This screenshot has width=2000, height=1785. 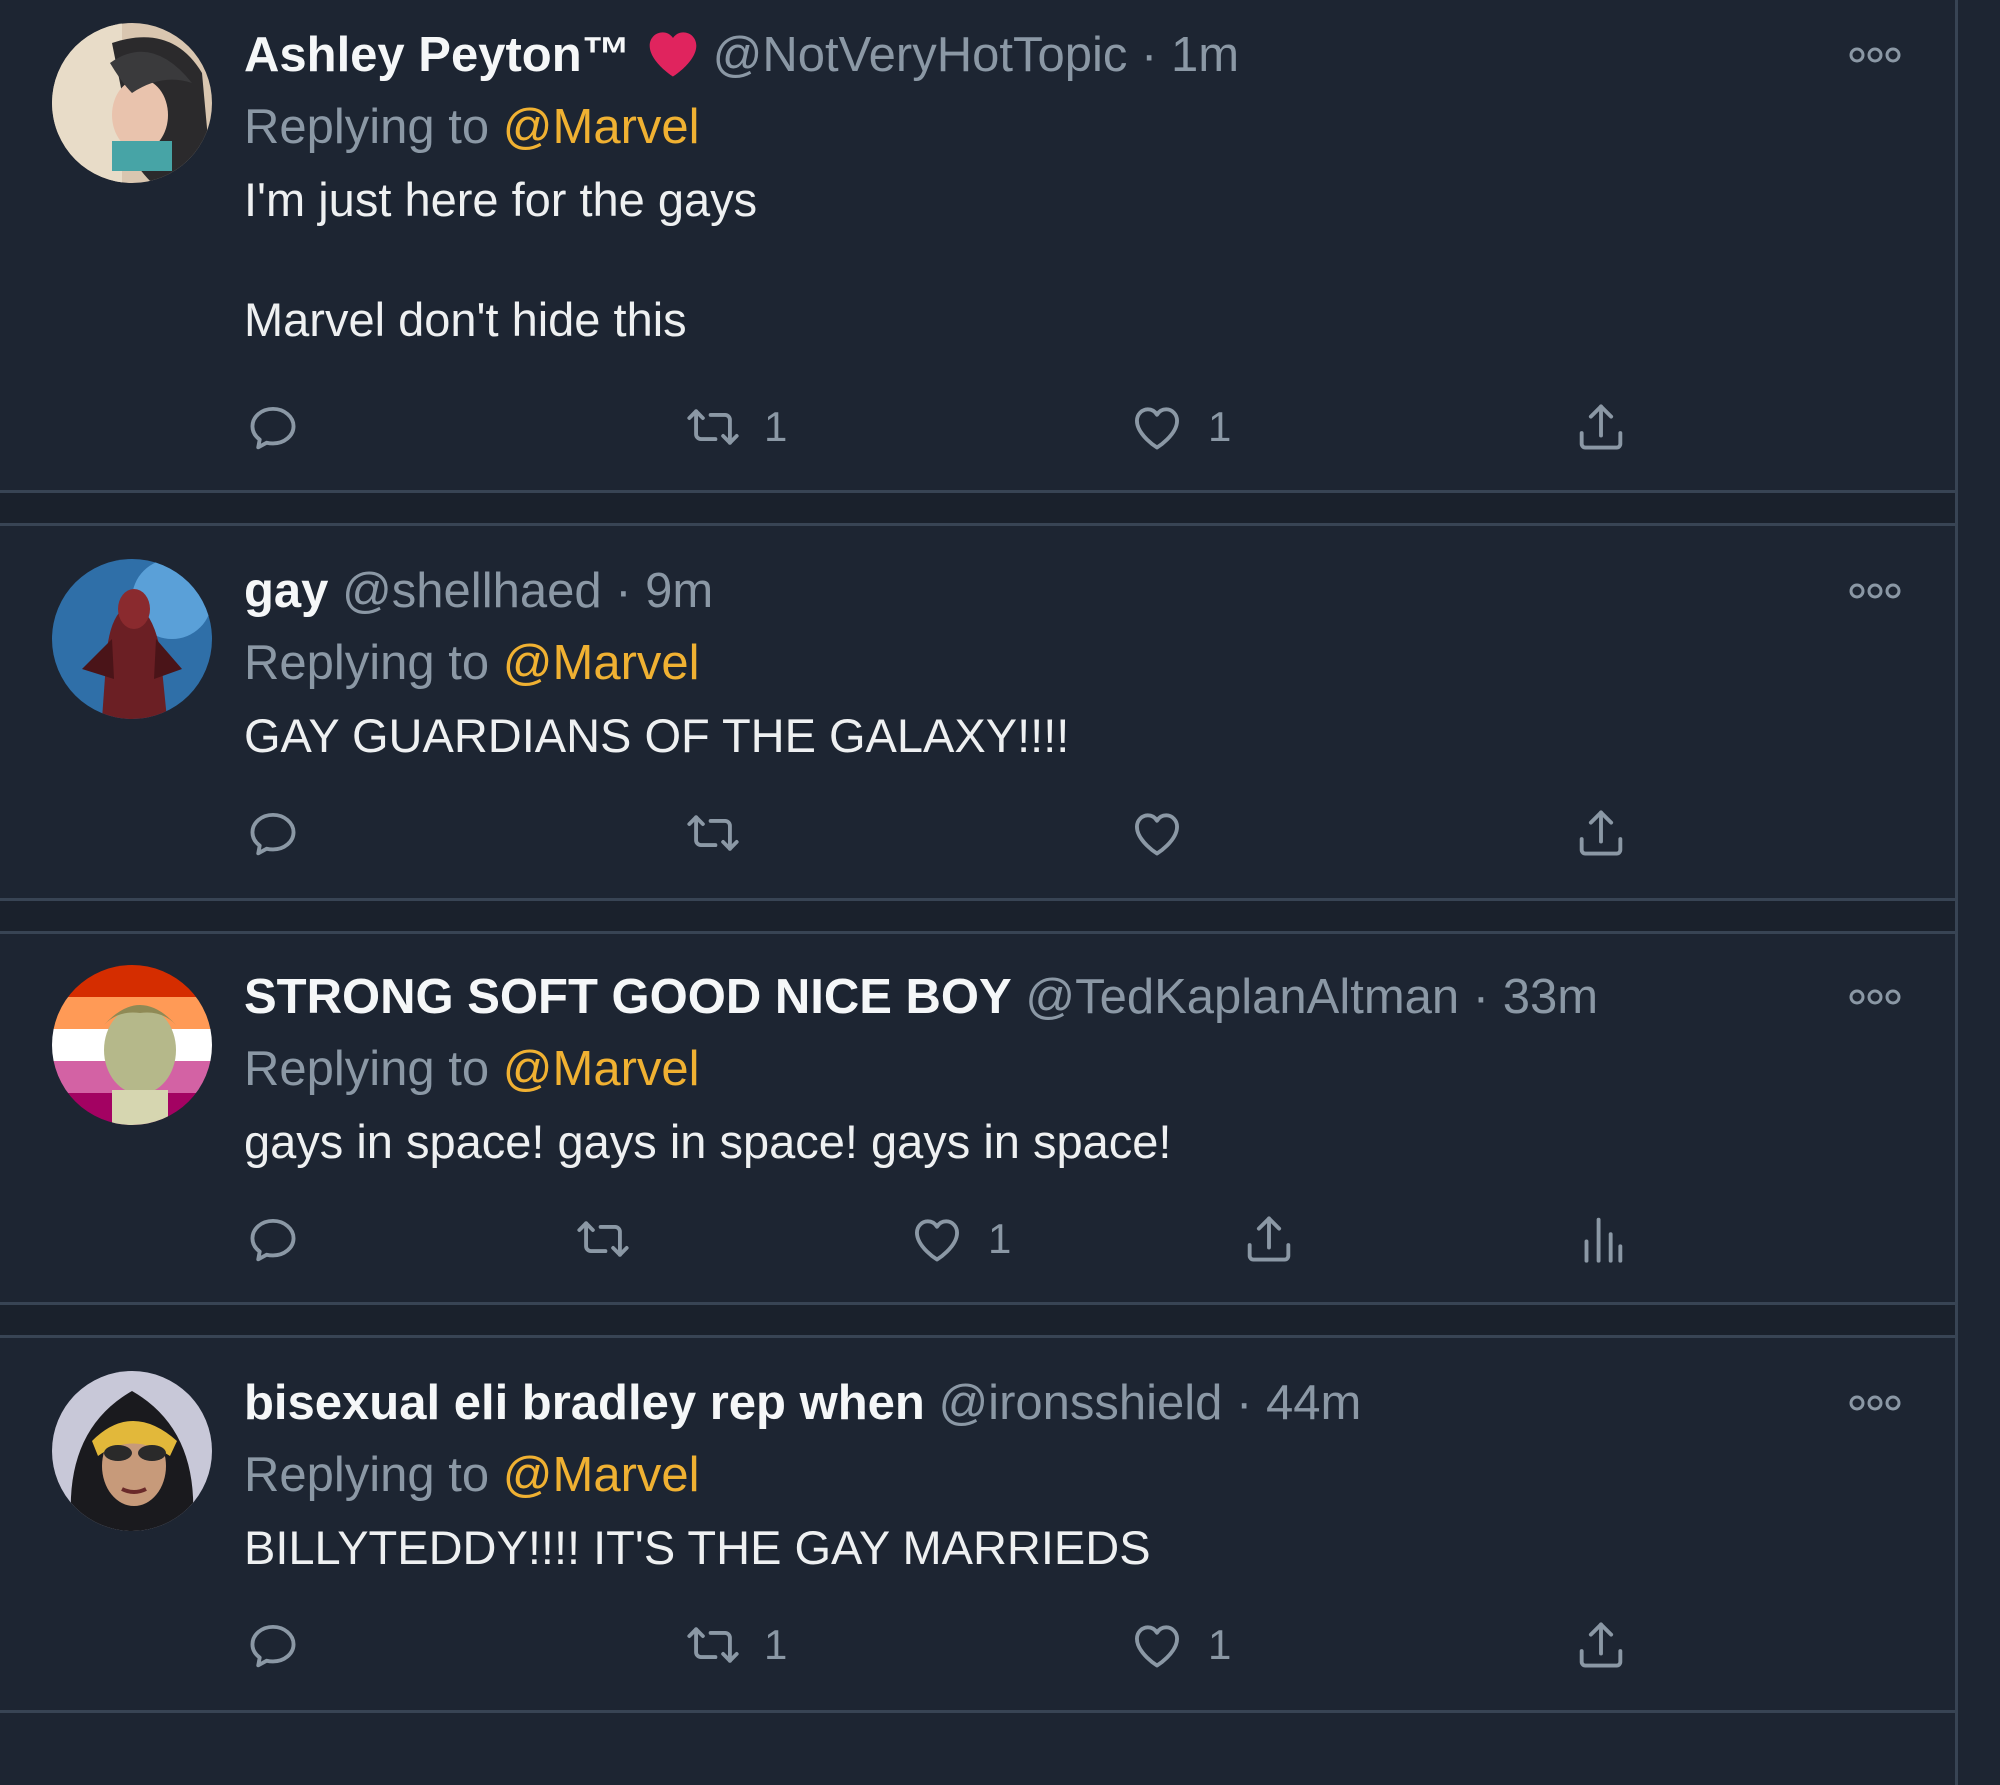 I want to click on column-border, so click(x=1956, y=892).